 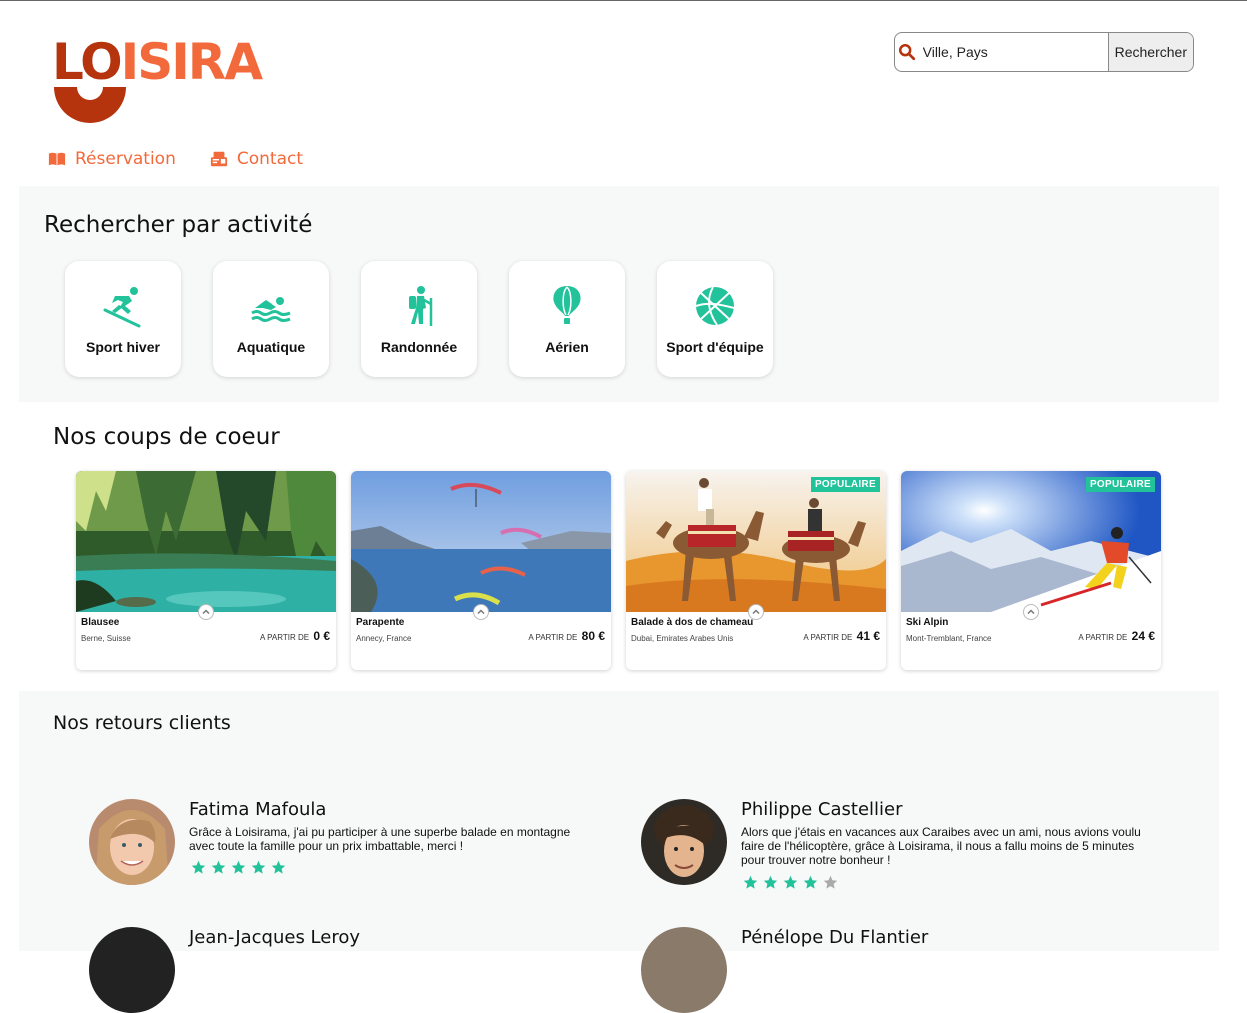 I want to click on reviewer-name: Philippe Castellier, so click(x=822, y=809).